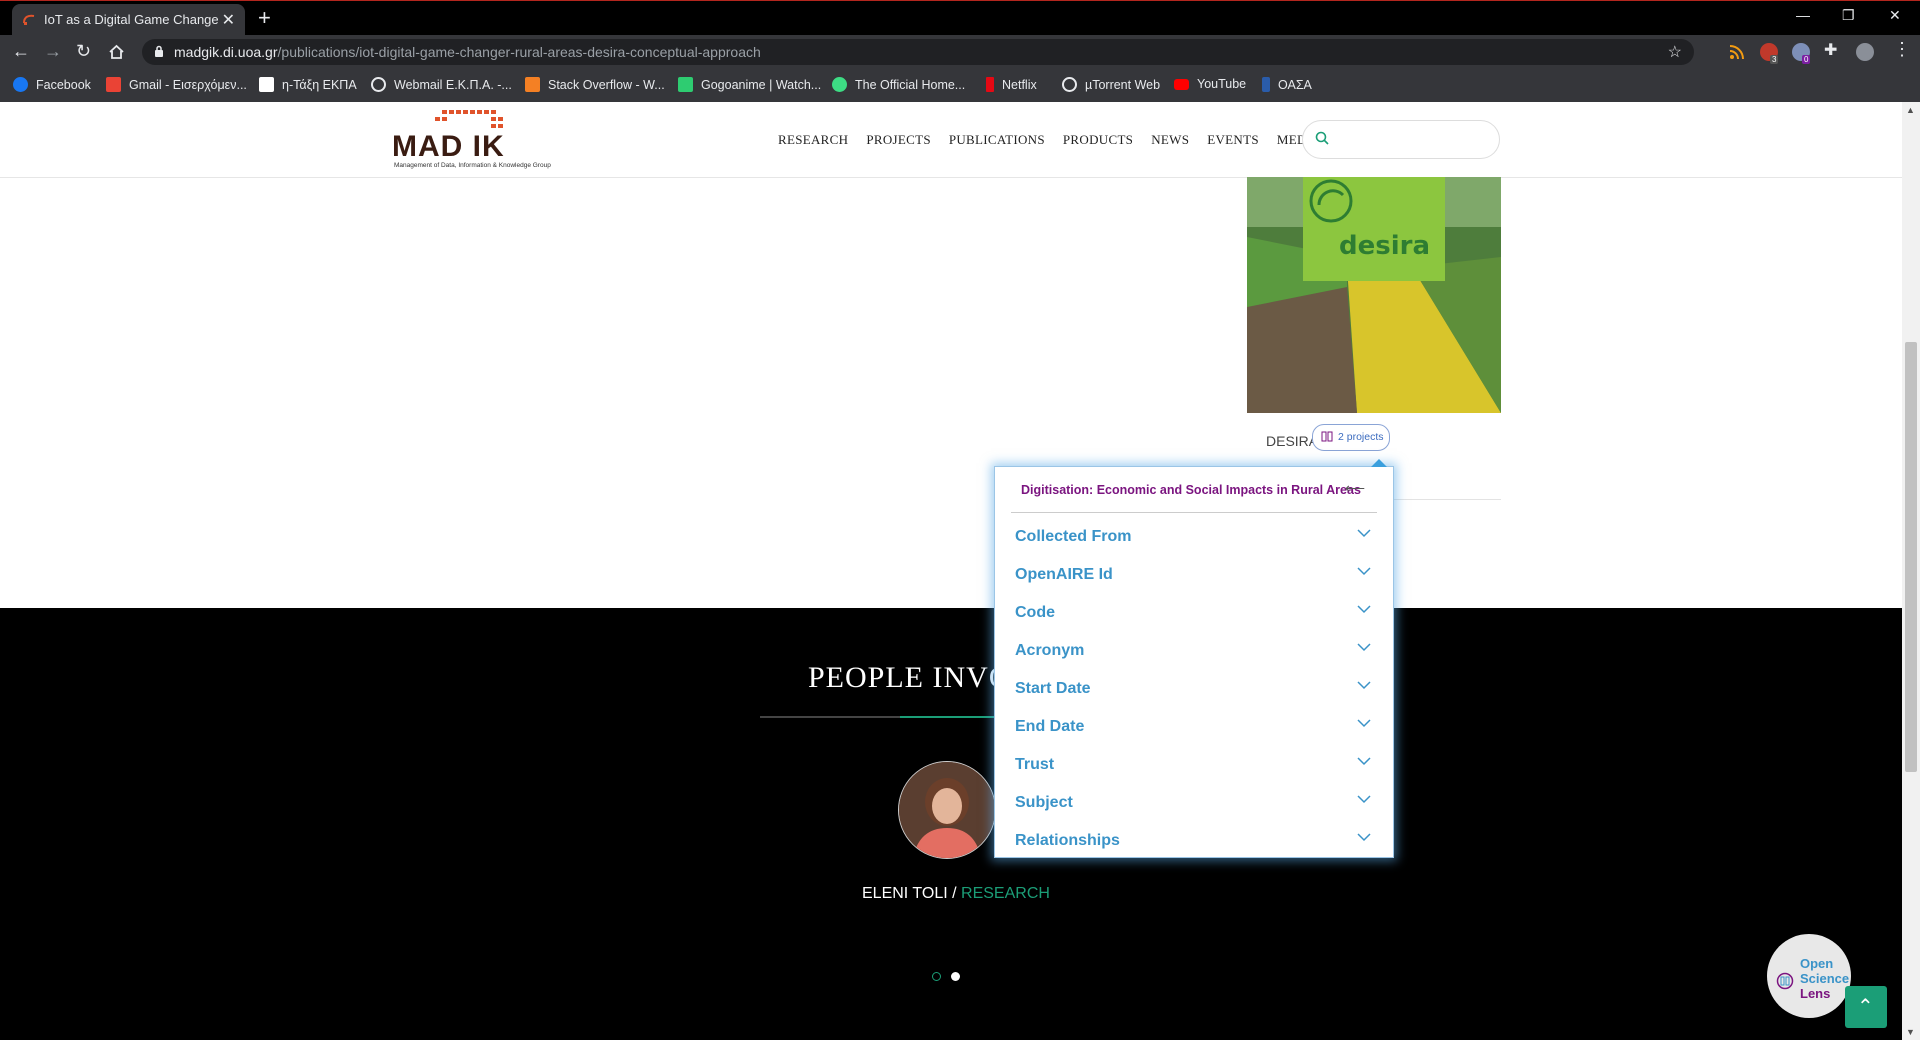 Image resolution: width=1920 pixels, height=1040 pixels. What do you see at coordinates (1098, 140) in the screenshot?
I see `nav-products: PRODUCTS` at bounding box center [1098, 140].